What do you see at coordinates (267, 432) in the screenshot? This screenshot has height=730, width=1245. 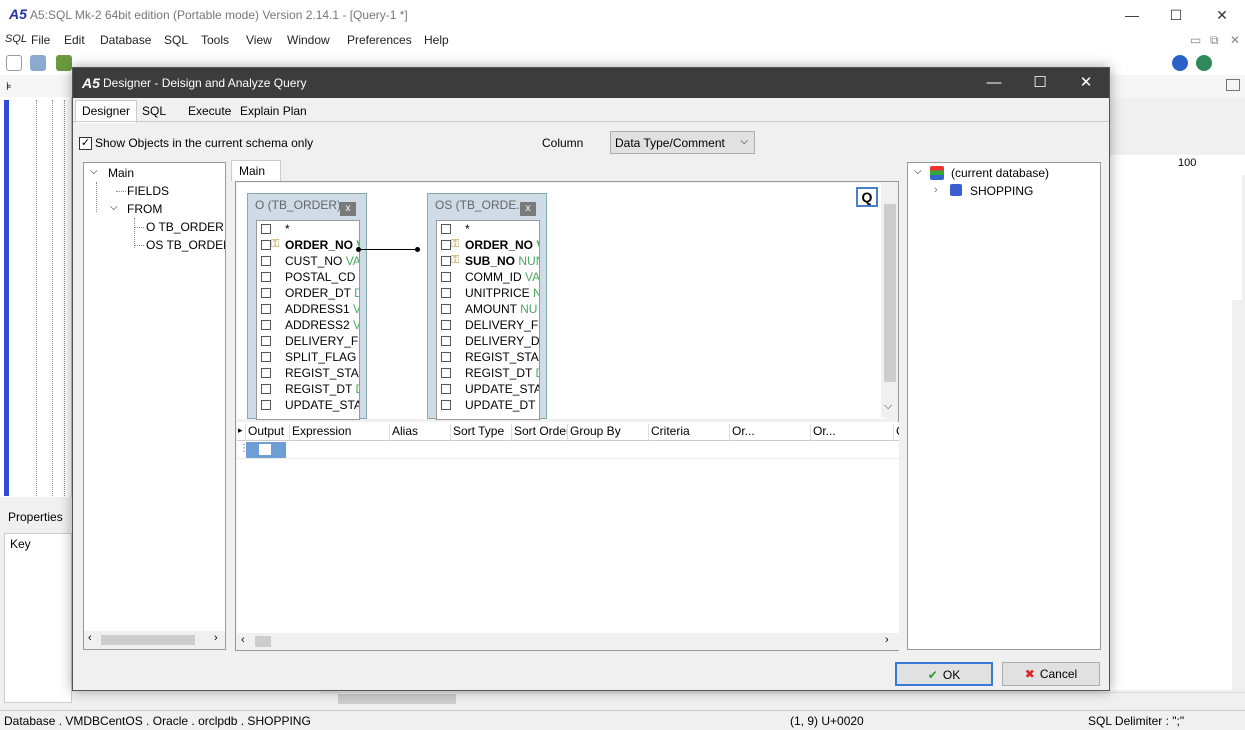 I see `grid-column-header: Output` at bounding box center [267, 432].